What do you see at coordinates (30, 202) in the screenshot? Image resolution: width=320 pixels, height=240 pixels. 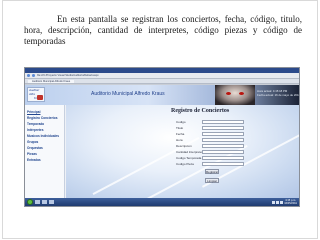 I see `start-button-icon` at bounding box center [30, 202].